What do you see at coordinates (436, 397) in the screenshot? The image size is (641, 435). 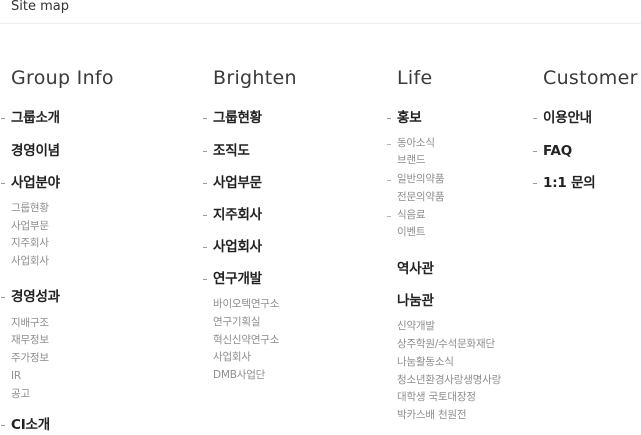 I see `link-sharing-sub: 대학생 국토대장정` at bounding box center [436, 397].